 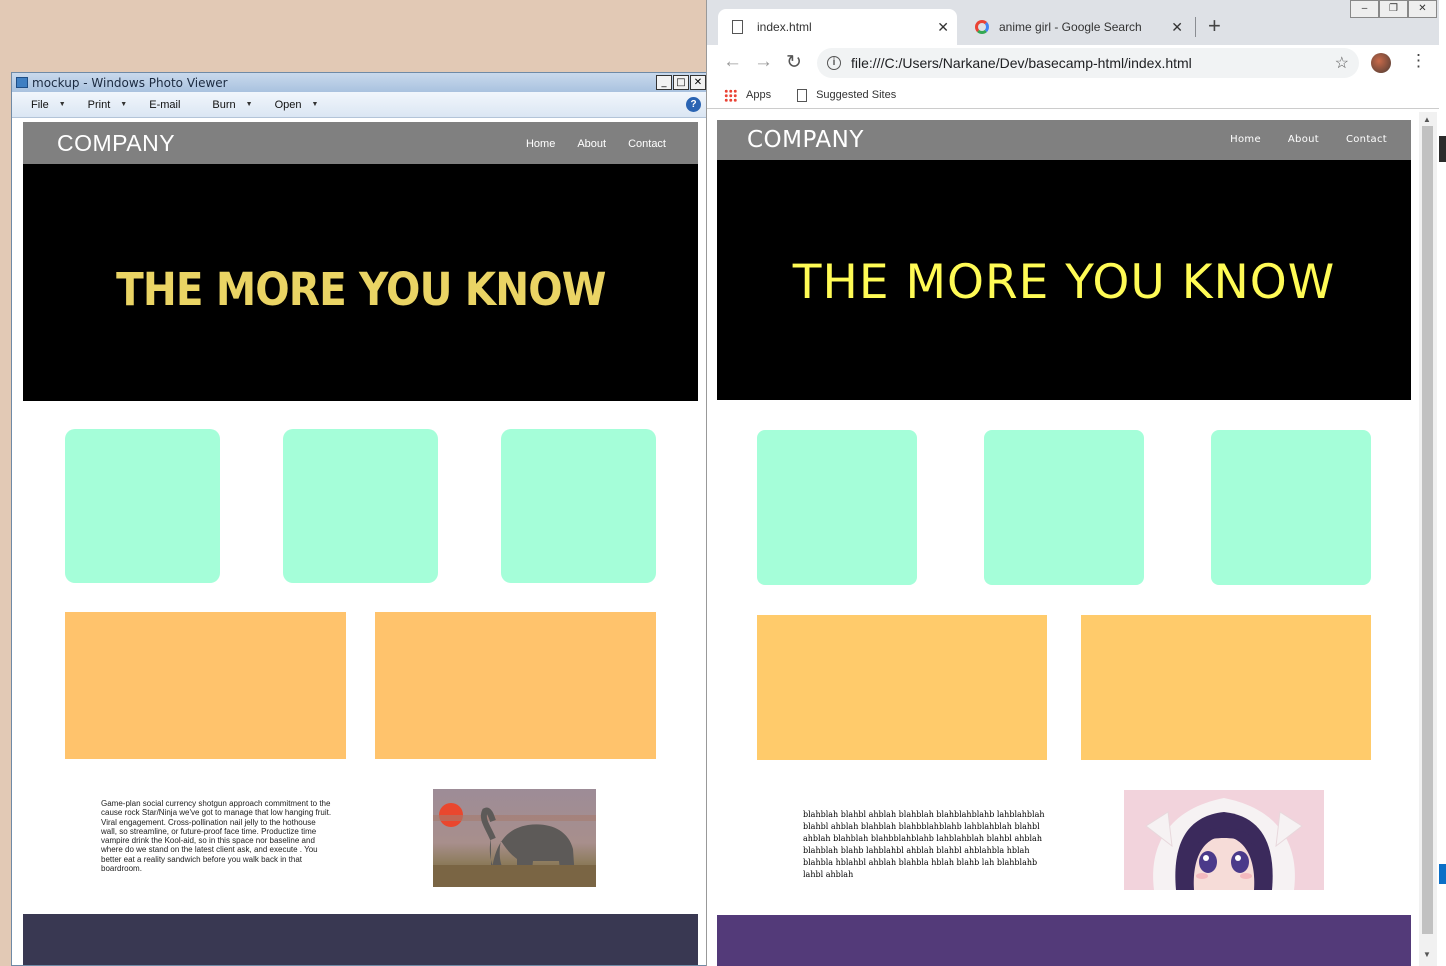 What do you see at coordinates (1381, 63) in the screenshot?
I see `profile-avatar` at bounding box center [1381, 63].